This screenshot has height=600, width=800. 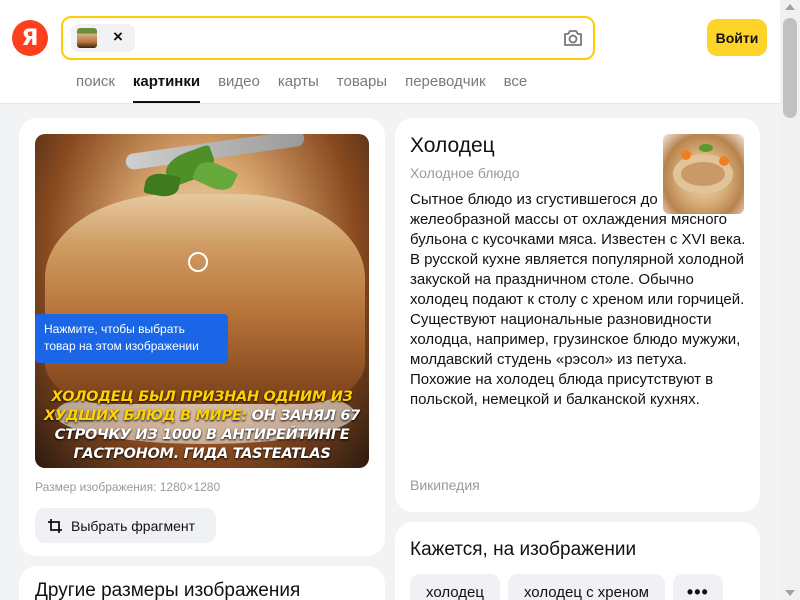 I want to click on seems-like-title: Кажется, на изображении, so click(x=523, y=549).